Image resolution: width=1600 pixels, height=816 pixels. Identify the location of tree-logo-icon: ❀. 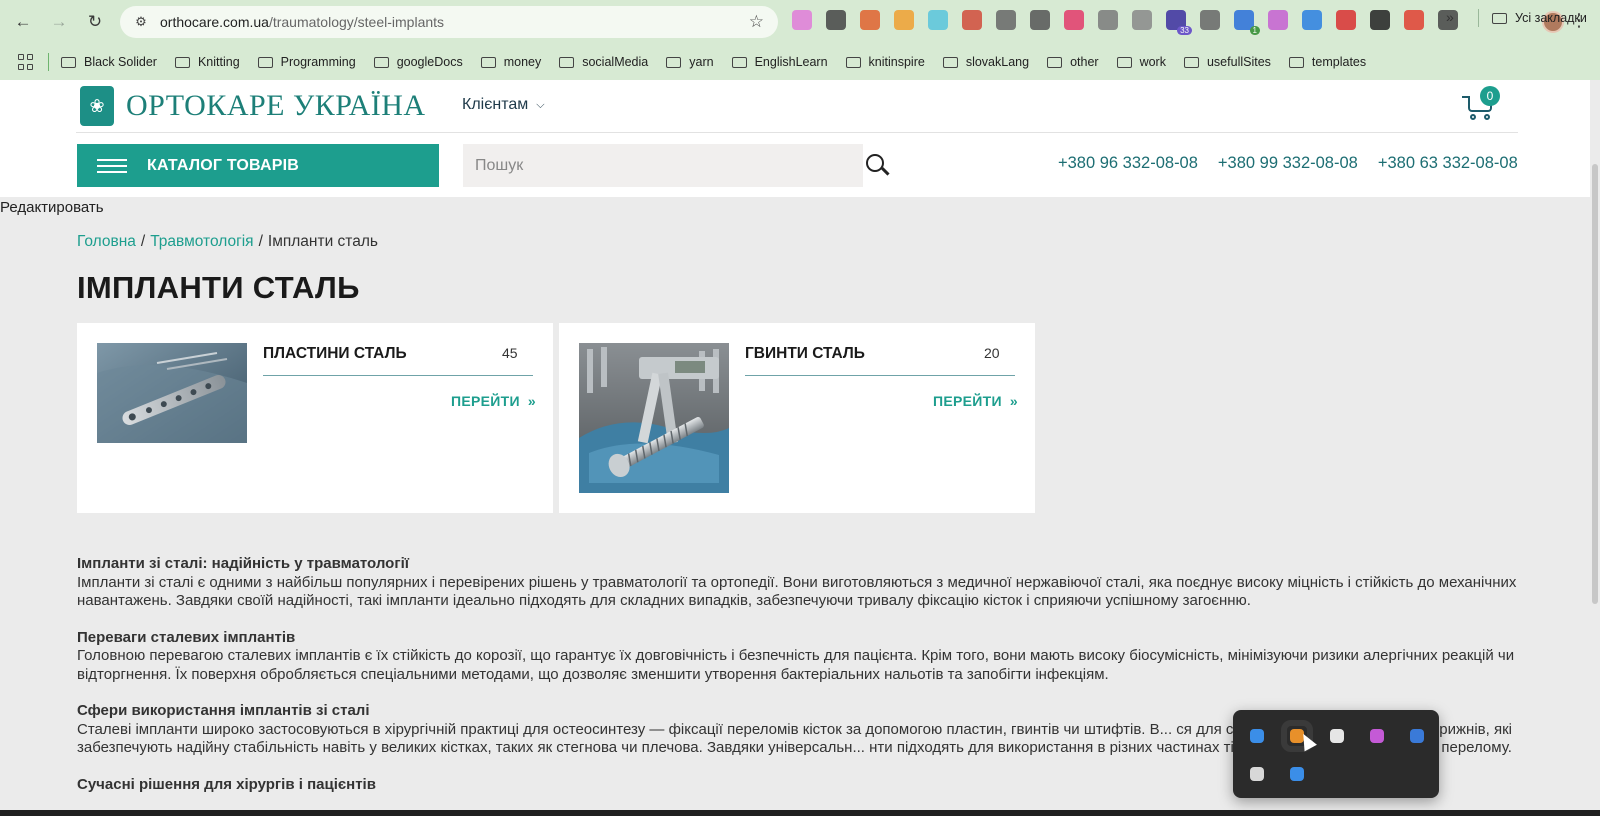
(97, 106).